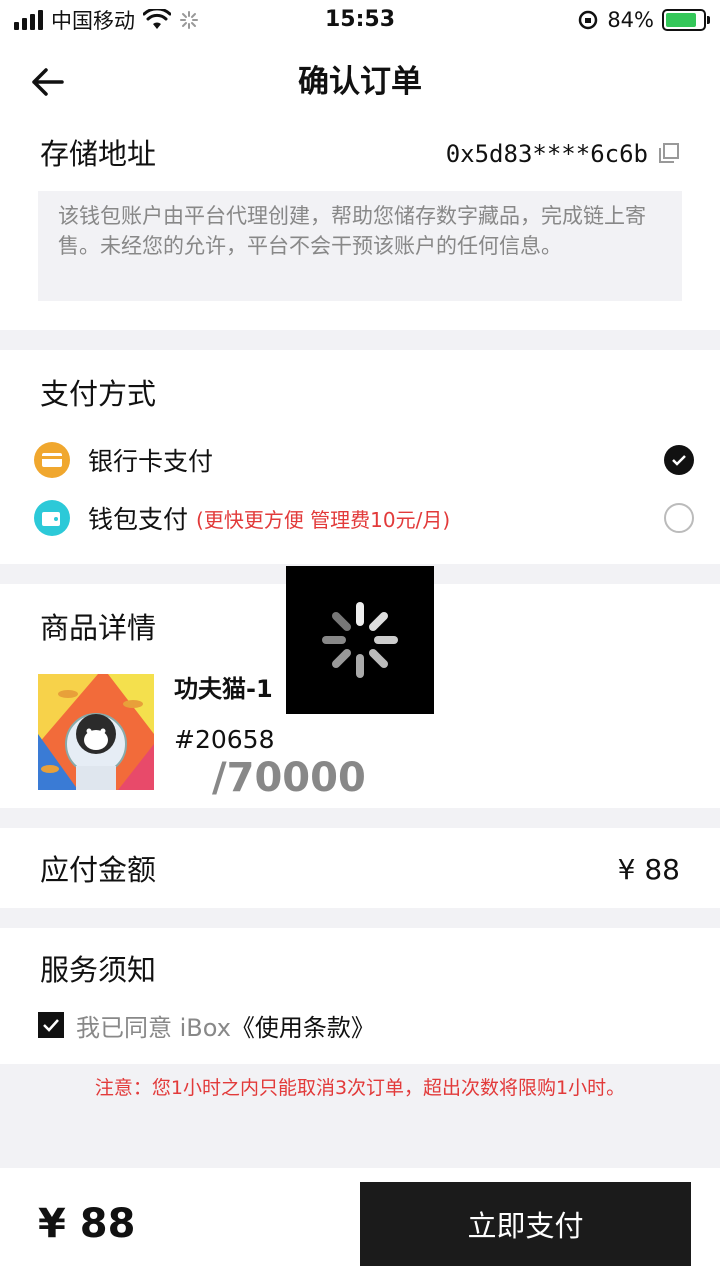  Describe the element at coordinates (546, 154) in the screenshot. I see `wallet-address-value: 0x5d83****6c6b` at that location.